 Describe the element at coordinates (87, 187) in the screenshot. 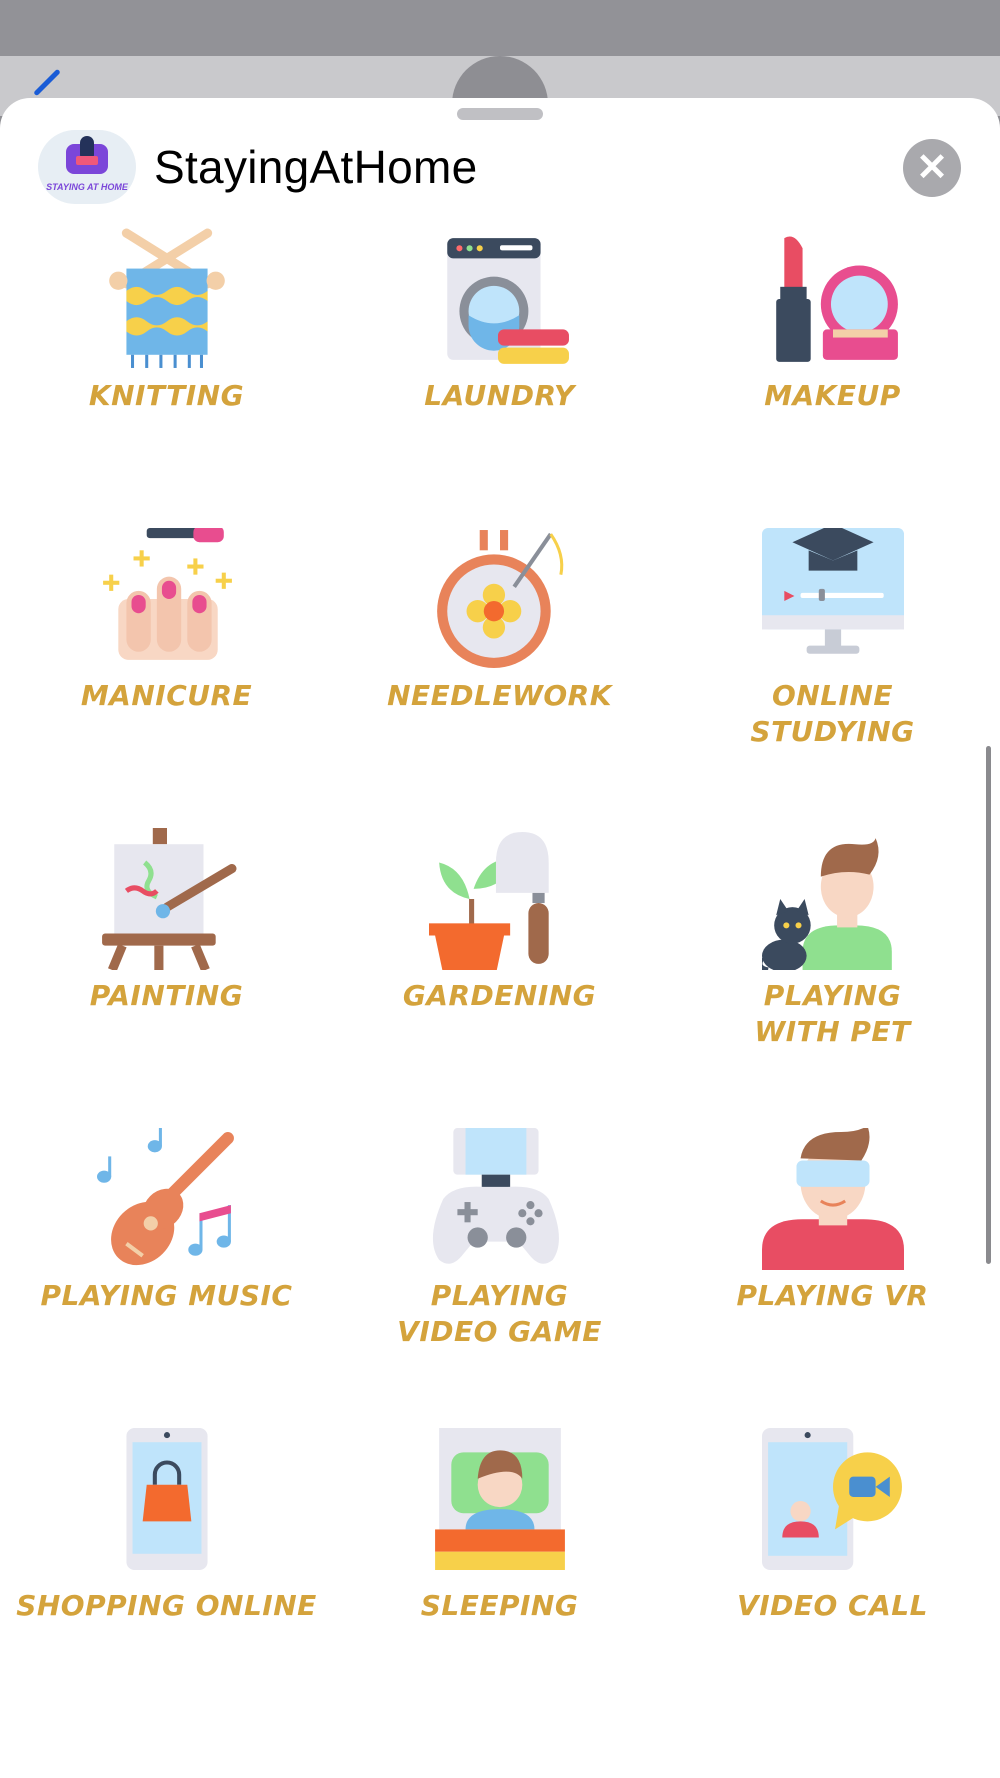

I see `app-icon-caption: STAYING AT HOME` at that location.